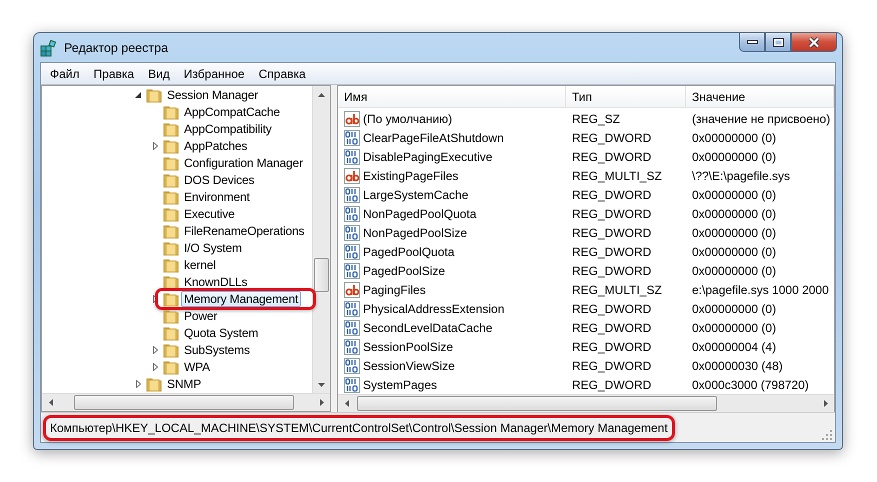  Describe the element at coordinates (243, 162) in the screenshot. I see `tree-item: Configuration Manager` at that location.